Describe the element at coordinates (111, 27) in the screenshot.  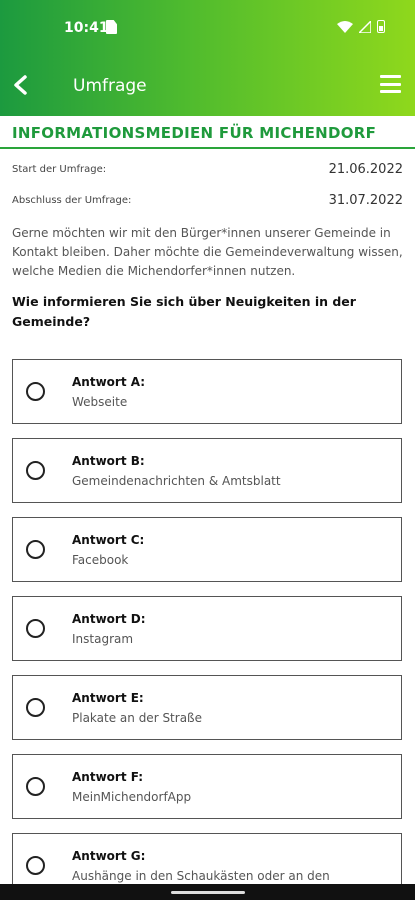
I see `sim-card-icon` at that location.